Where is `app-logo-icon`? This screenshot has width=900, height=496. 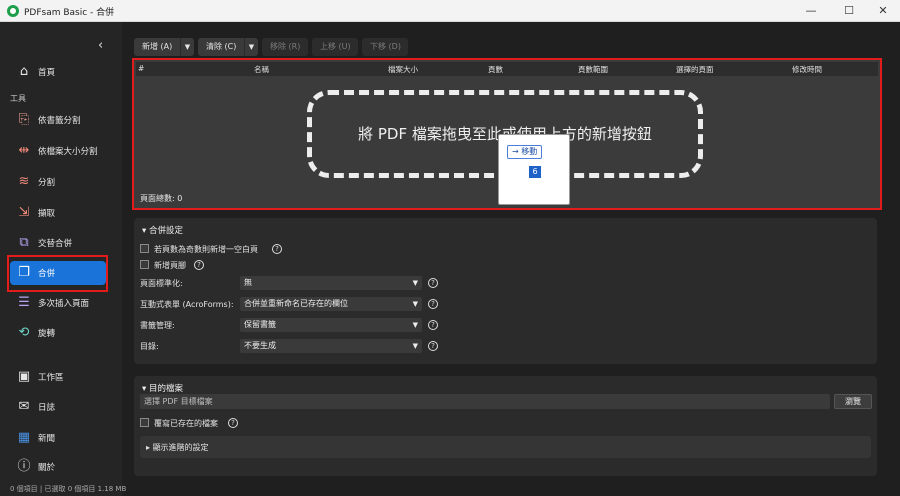 app-logo-icon is located at coordinates (13, 11).